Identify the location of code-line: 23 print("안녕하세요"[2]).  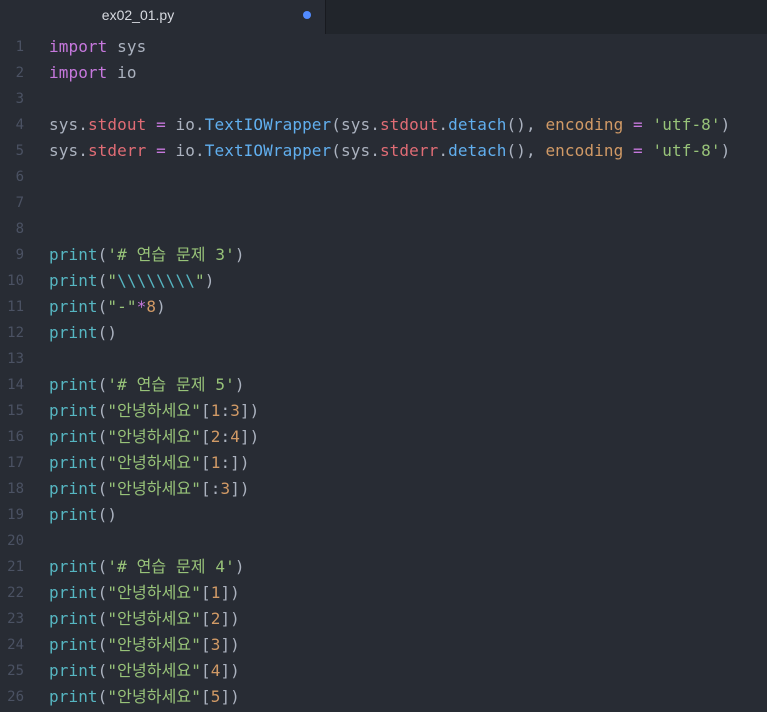
(383, 619).